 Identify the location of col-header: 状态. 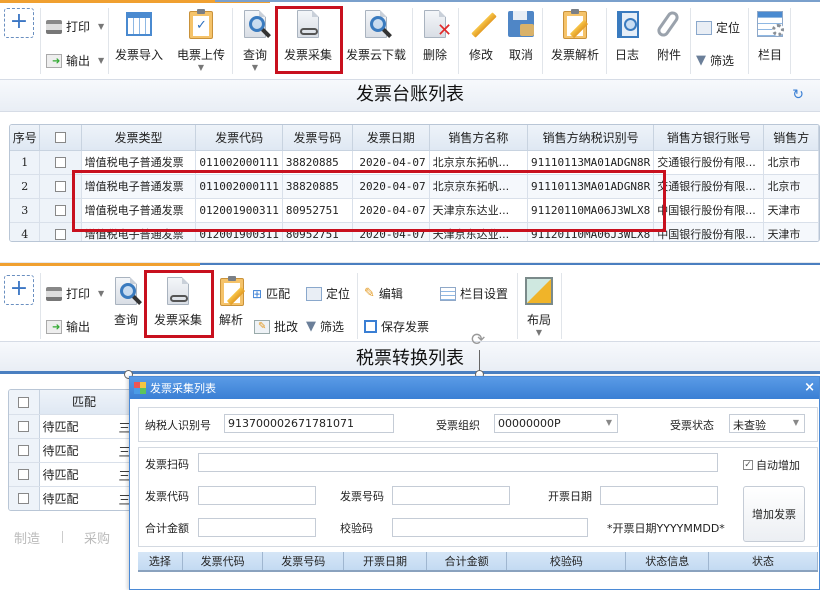
(763, 562).